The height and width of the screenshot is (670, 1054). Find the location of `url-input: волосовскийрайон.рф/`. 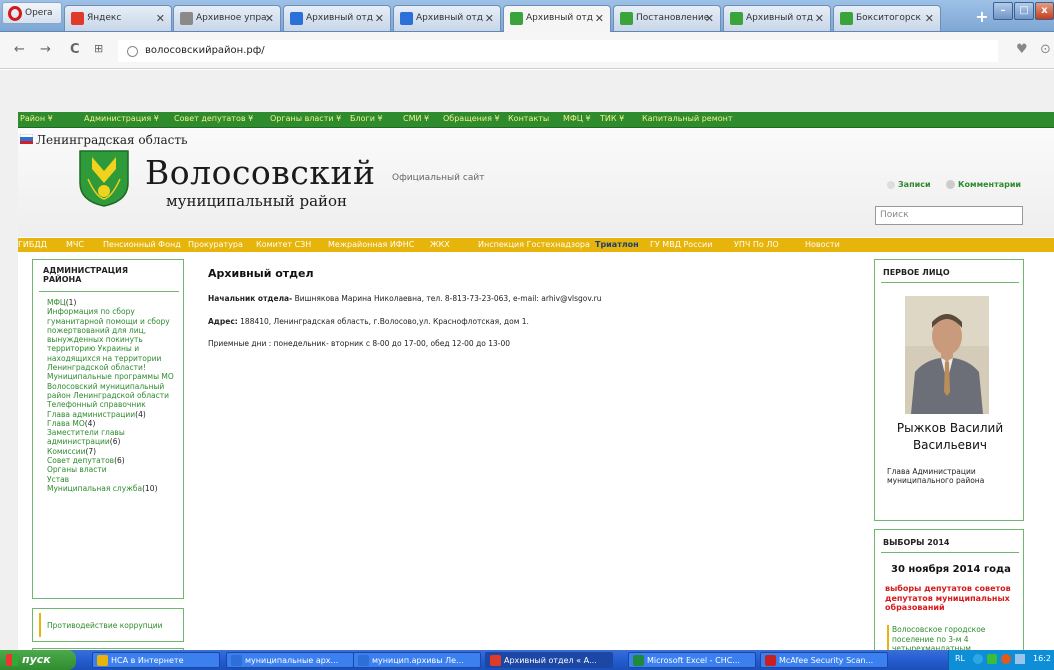

url-input: волосовскийрайон.рф/ is located at coordinates (558, 51).